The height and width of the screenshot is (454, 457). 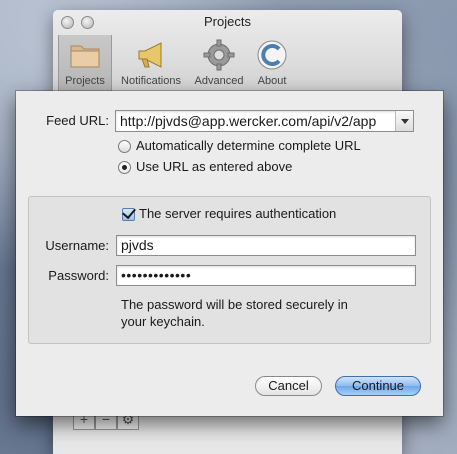 I want to click on password-field: •••••••••••••, so click(x=266, y=275).